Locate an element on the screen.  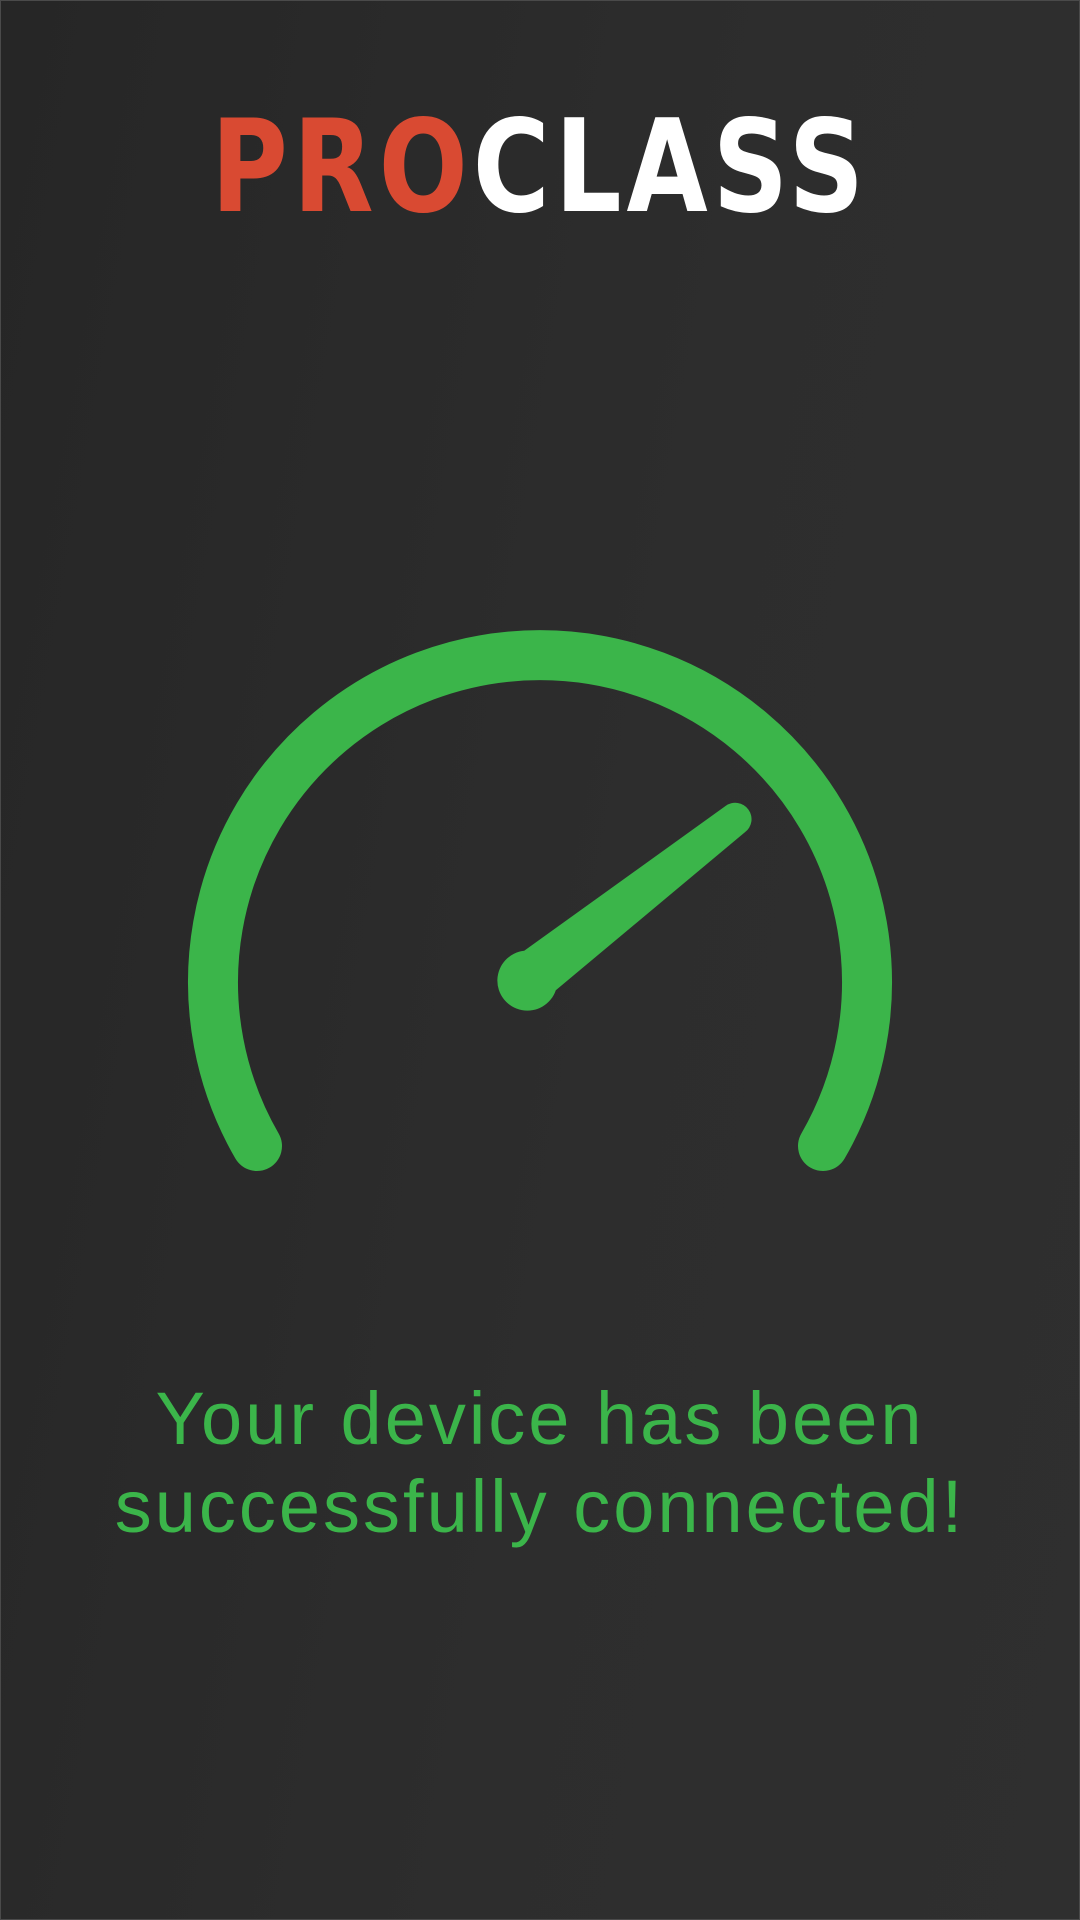
gauge-needle is located at coordinates (624, 906).